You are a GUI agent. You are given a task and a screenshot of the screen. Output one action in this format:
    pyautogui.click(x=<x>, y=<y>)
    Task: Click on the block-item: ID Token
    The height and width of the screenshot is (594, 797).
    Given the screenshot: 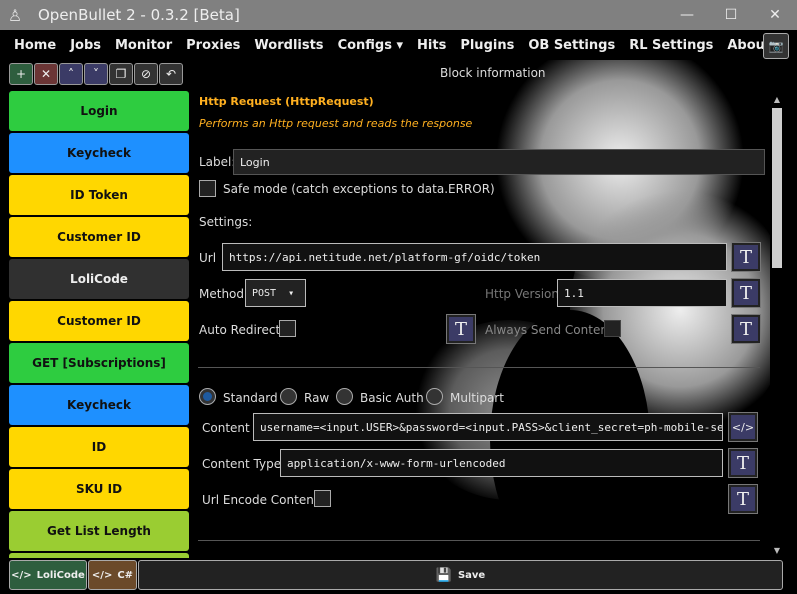 What is the action you would take?
    pyautogui.click(x=99, y=195)
    